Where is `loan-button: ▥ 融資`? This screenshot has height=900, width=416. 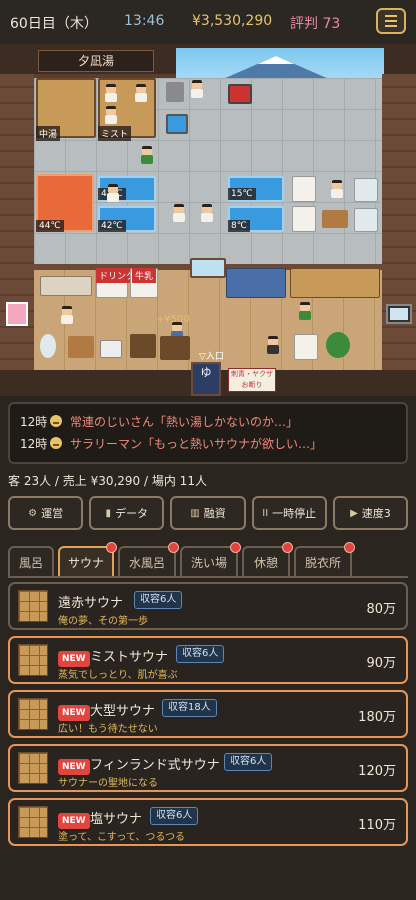 loan-button: ▥ 融資 is located at coordinates (208, 513).